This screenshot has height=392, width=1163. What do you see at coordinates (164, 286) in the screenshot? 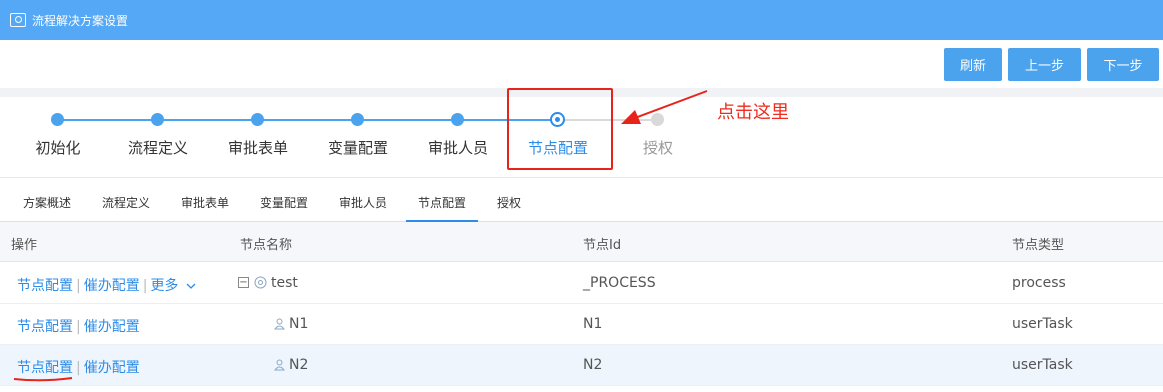
I see `more-link: 更多` at bounding box center [164, 286].